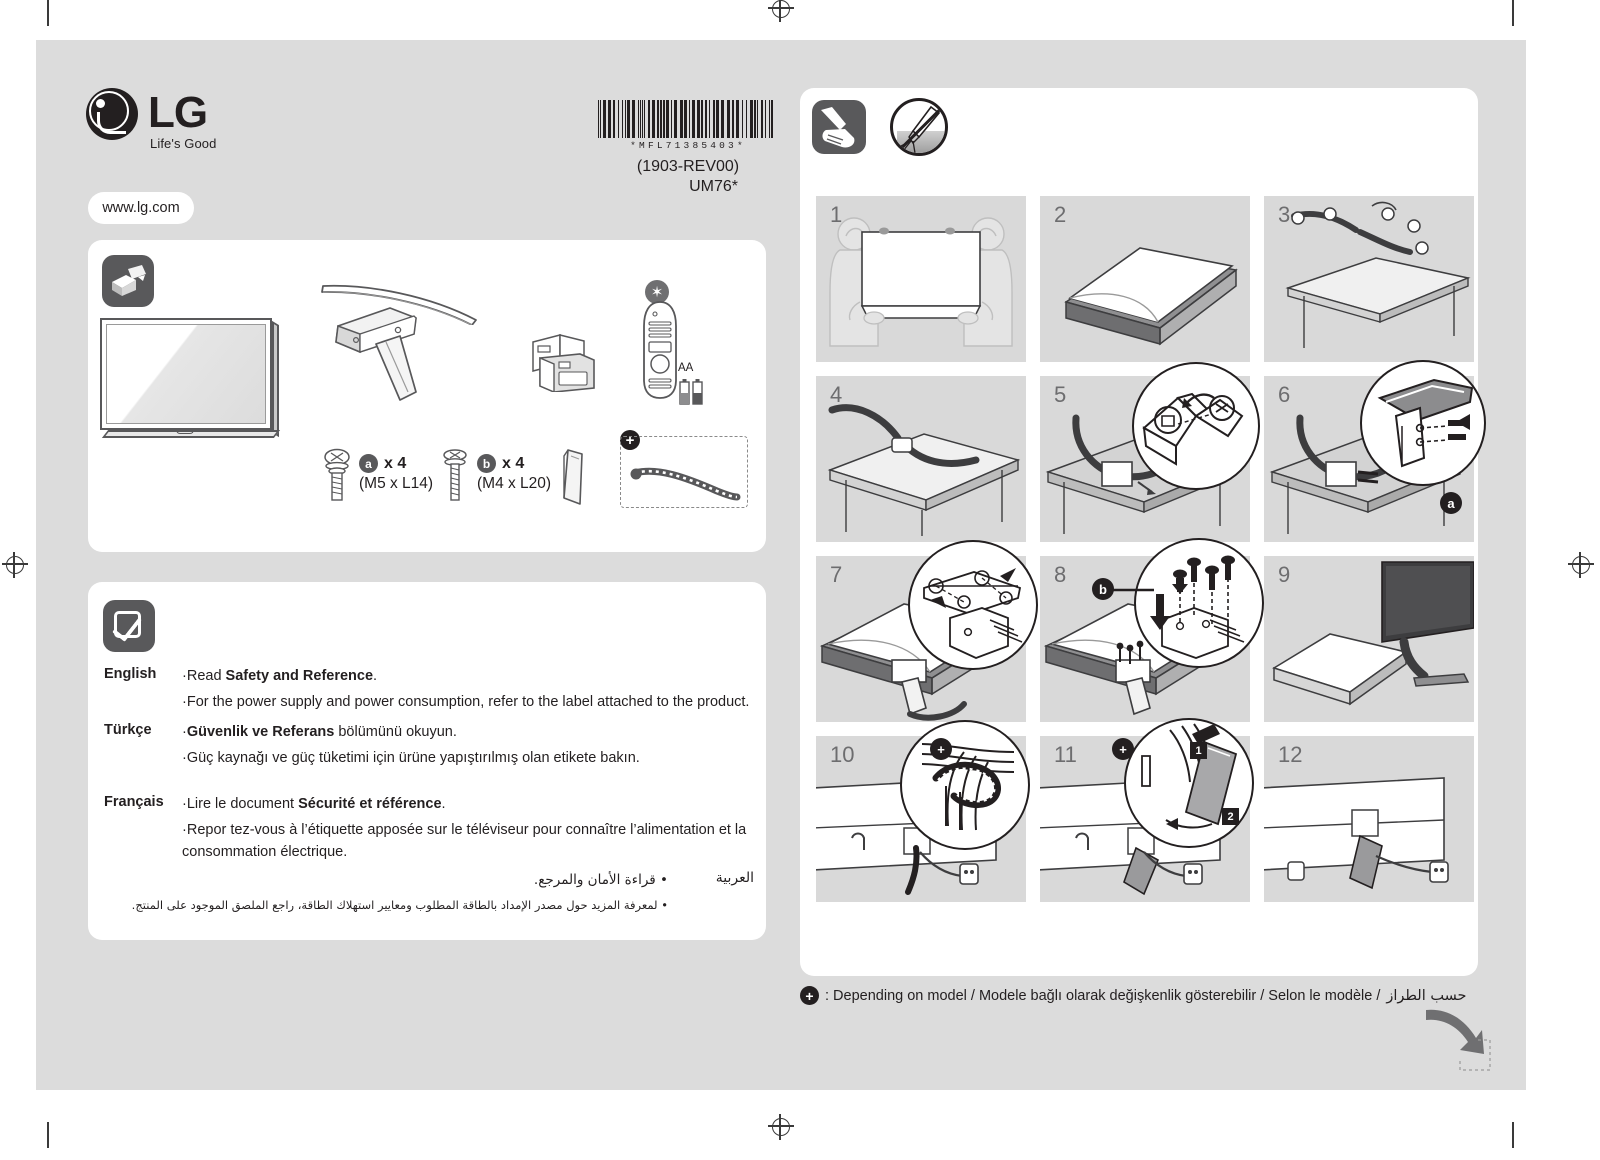 This screenshot has width=1600, height=1160. Describe the element at coordinates (1284, 214) in the screenshot. I see `step-number-3: 3` at that location.